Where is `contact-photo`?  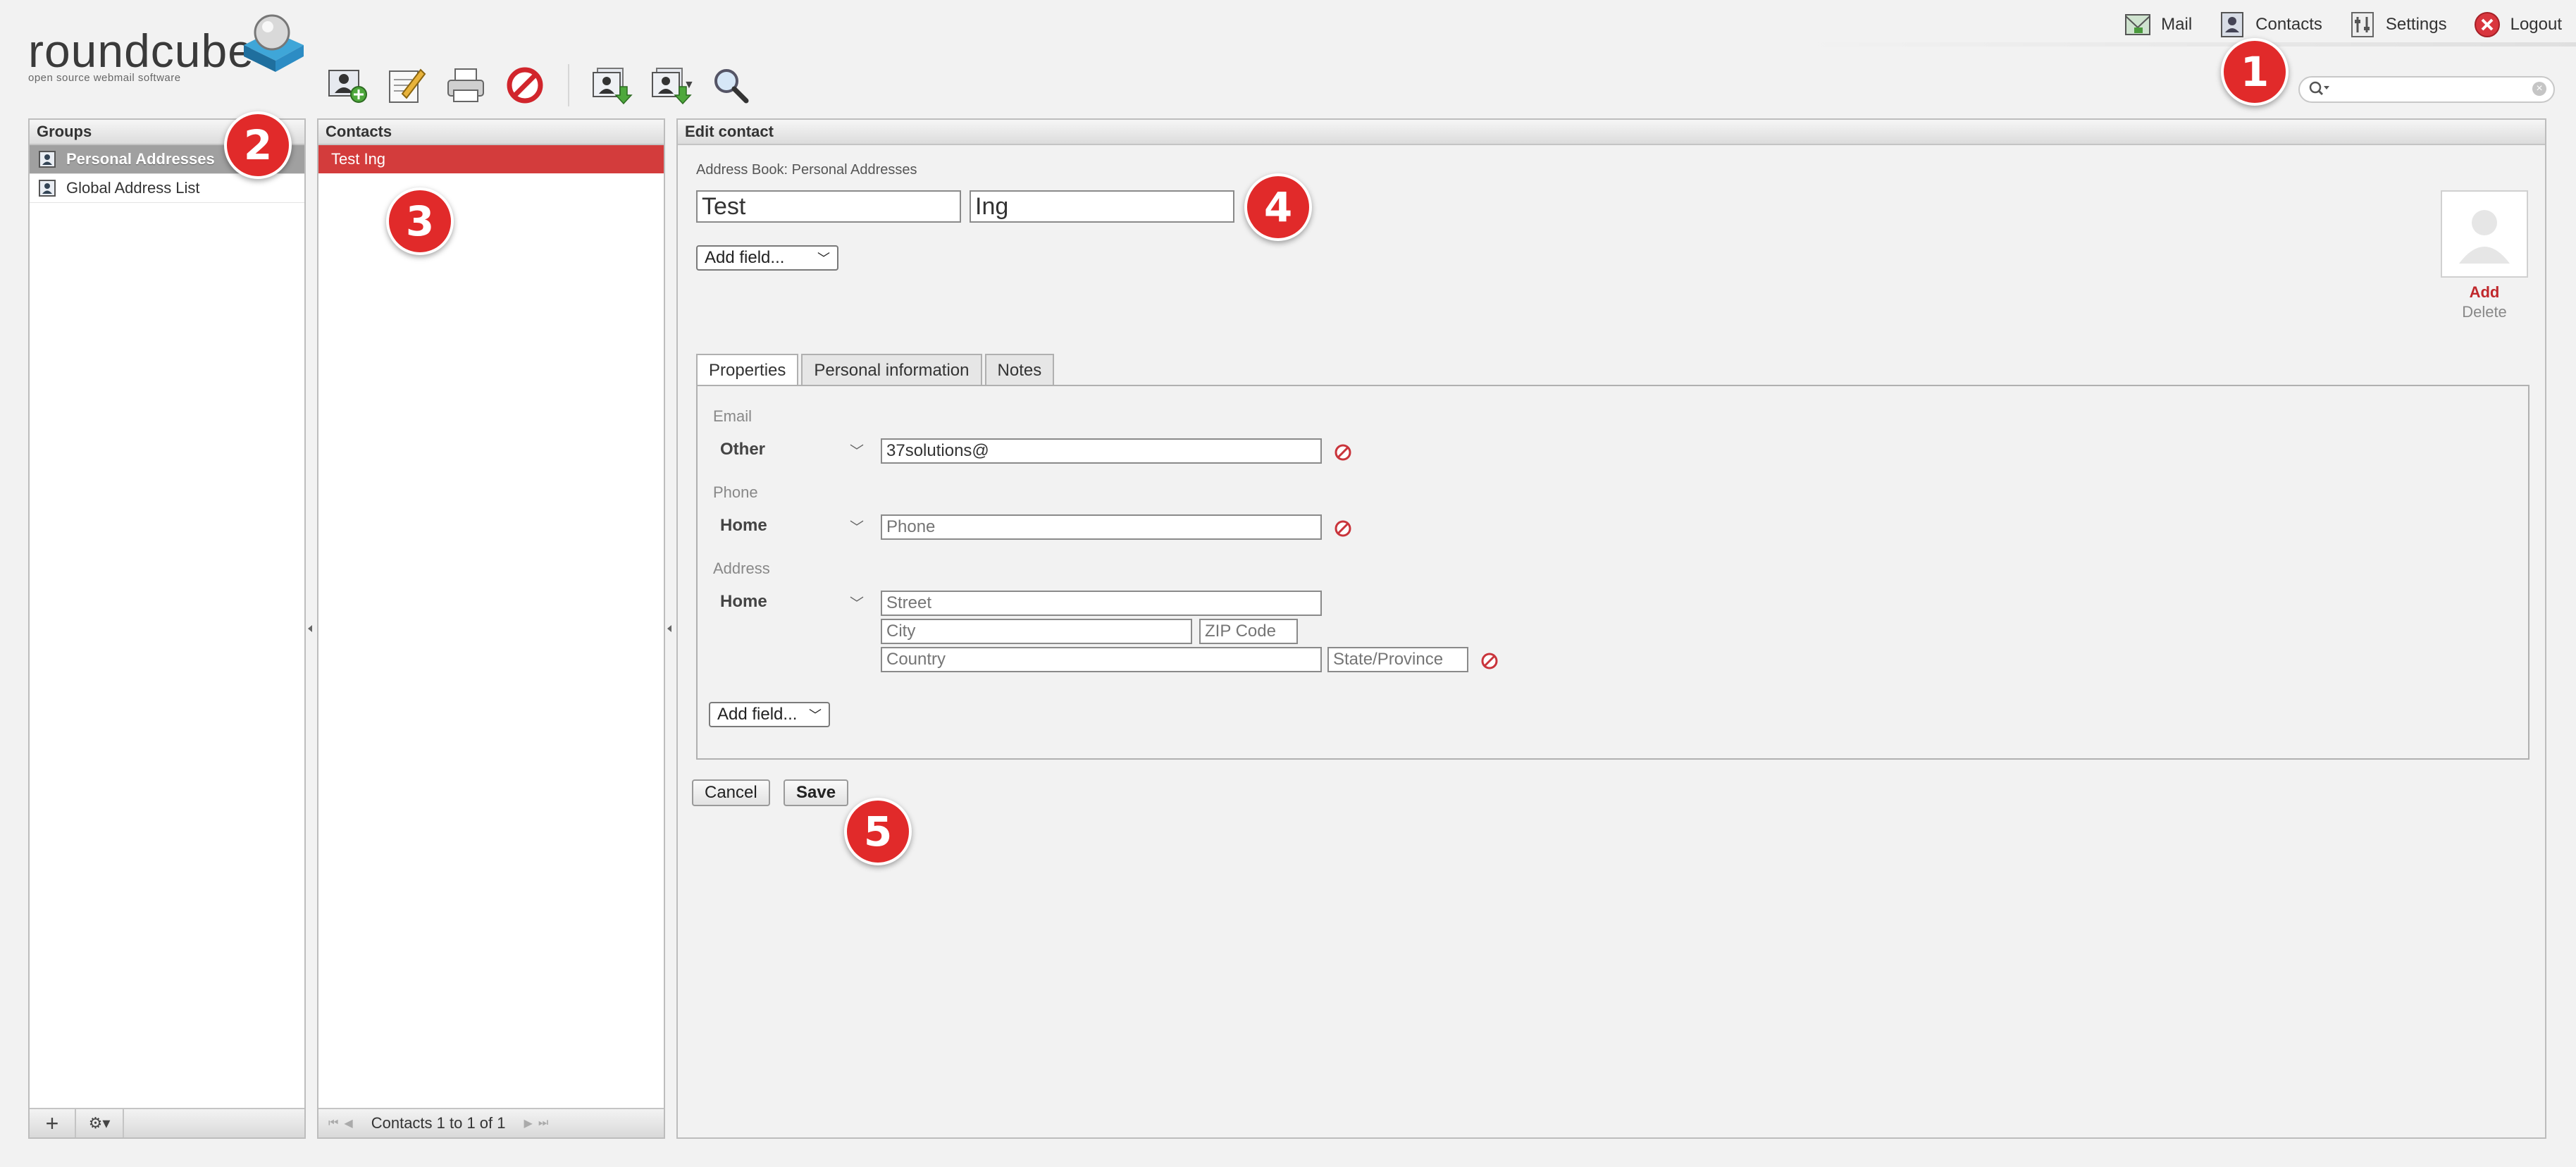
contact-photo is located at coordinates (2484, 234).